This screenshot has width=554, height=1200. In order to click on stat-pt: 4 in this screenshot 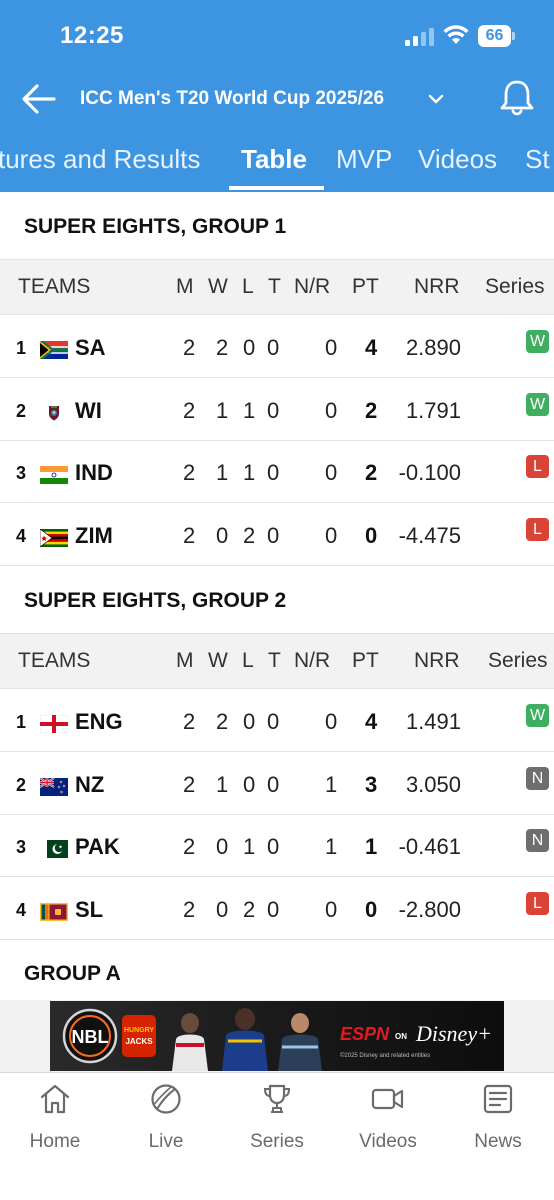, I will do `click(371, 721)`.